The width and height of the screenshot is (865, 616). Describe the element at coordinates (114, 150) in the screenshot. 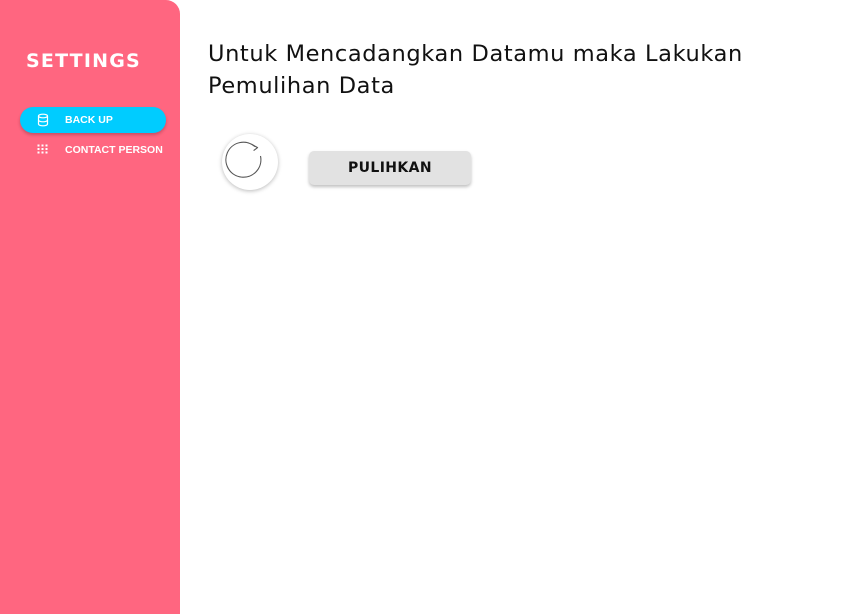

I see `sidebar-item-label: CONTACT PERSON` at that location.